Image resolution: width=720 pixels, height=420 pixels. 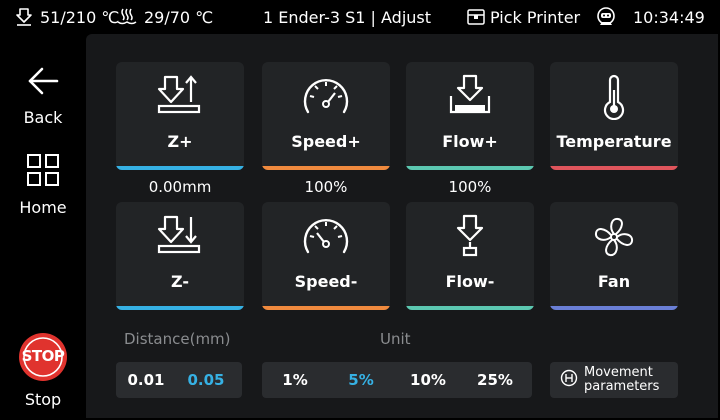 I want to click on flow-up-button: Flow+, so click(x=470, y=116).